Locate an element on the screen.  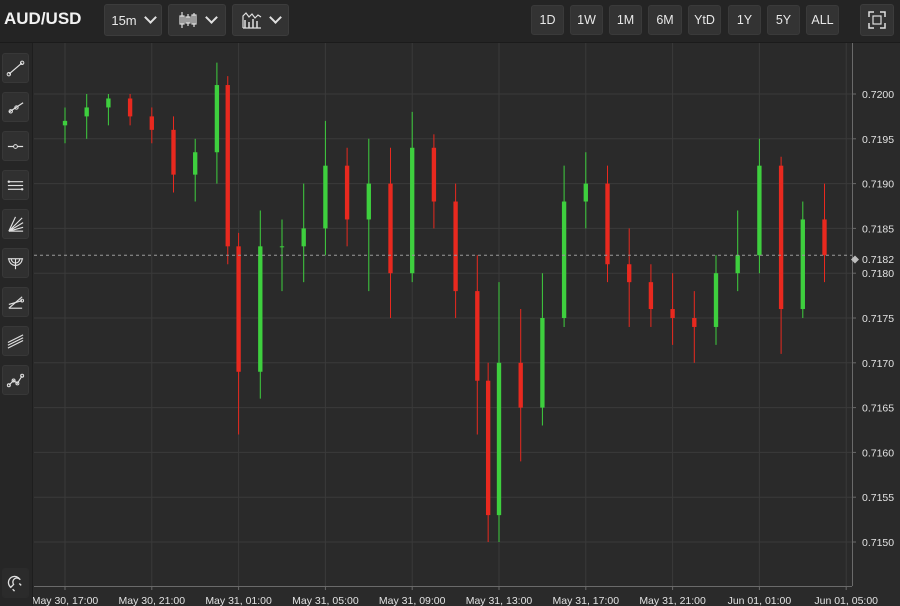
fib-arc-tool is located at coordinates (15, 263).